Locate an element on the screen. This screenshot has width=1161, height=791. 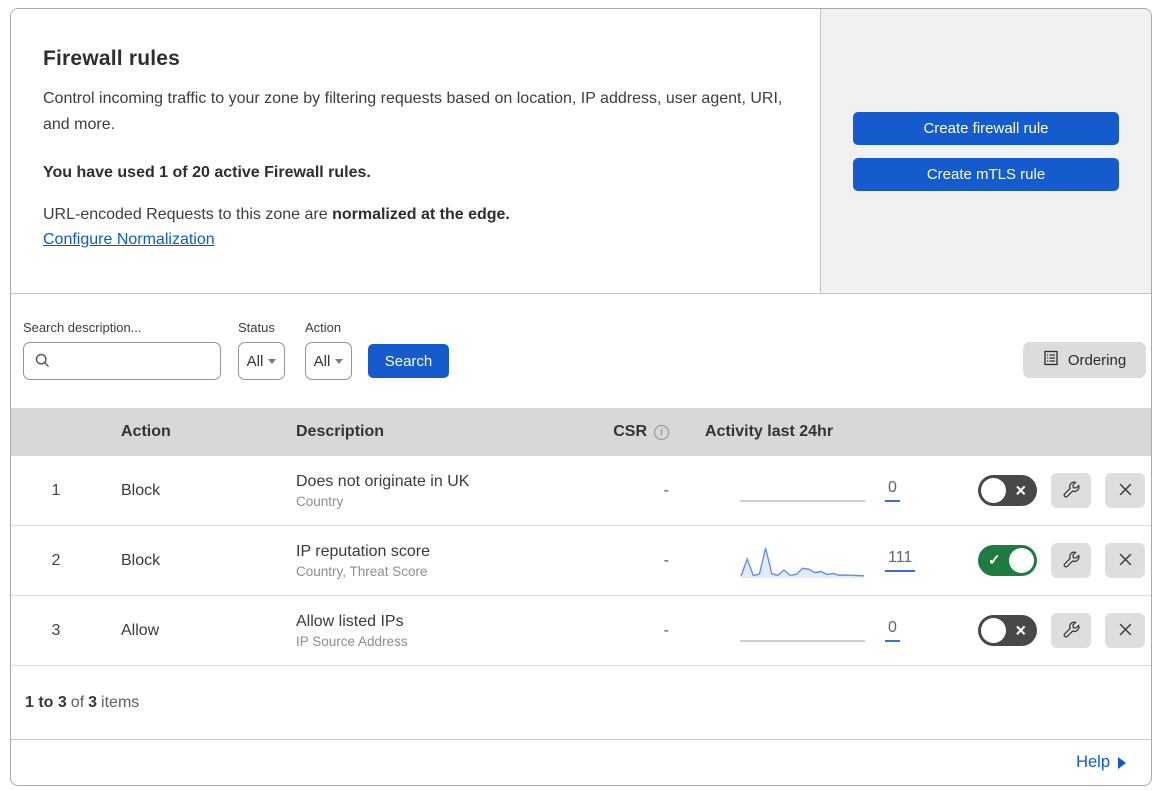
rule-description: Allow listed IPs is located at coordinates (350, 621).